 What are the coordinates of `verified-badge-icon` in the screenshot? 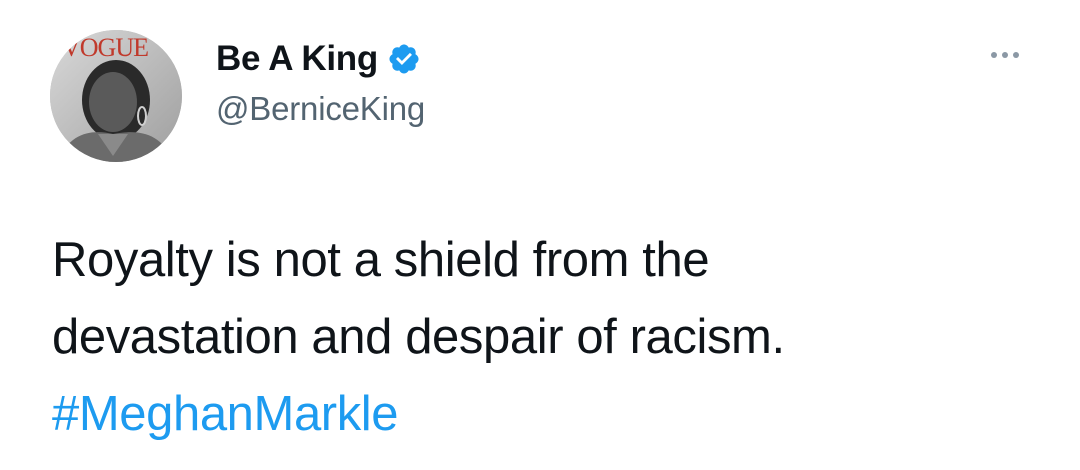 It's located at (404, 59).